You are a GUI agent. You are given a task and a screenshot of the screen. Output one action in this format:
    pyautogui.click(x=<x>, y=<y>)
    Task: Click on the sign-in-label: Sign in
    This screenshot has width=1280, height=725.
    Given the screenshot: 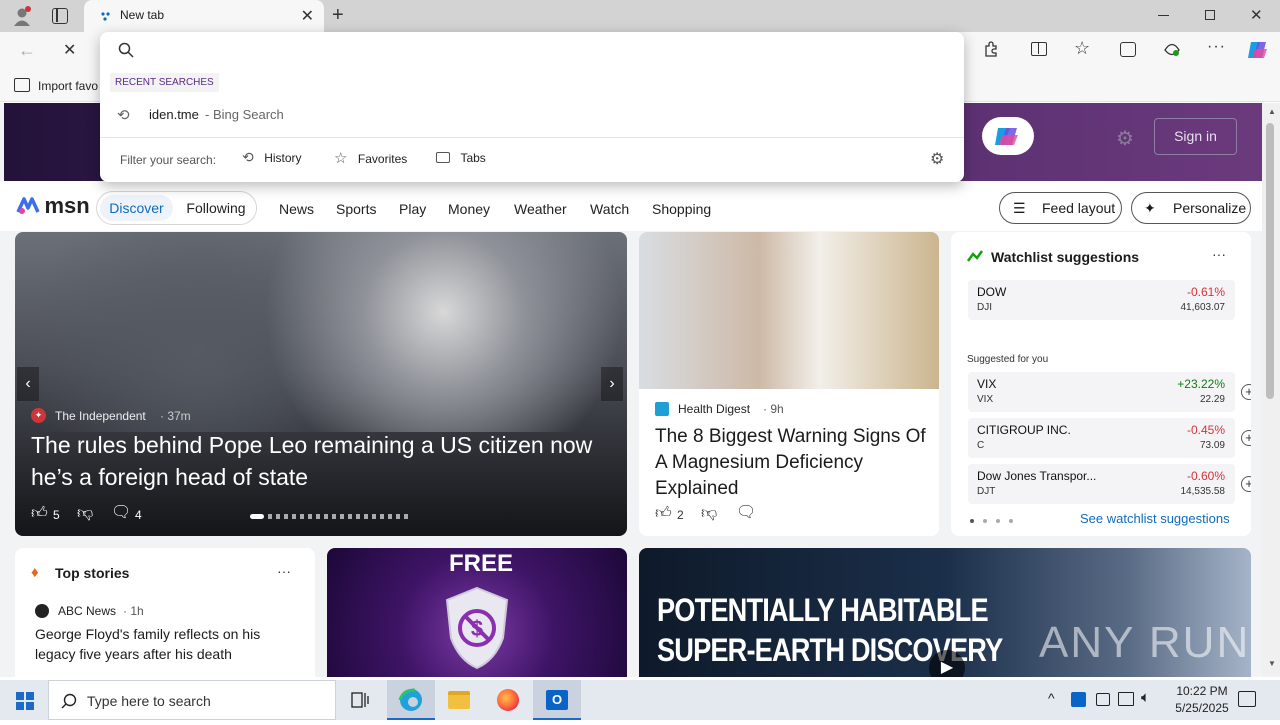 What is the action you would take?
    pyautogui.click(x=1195, y=136)
    